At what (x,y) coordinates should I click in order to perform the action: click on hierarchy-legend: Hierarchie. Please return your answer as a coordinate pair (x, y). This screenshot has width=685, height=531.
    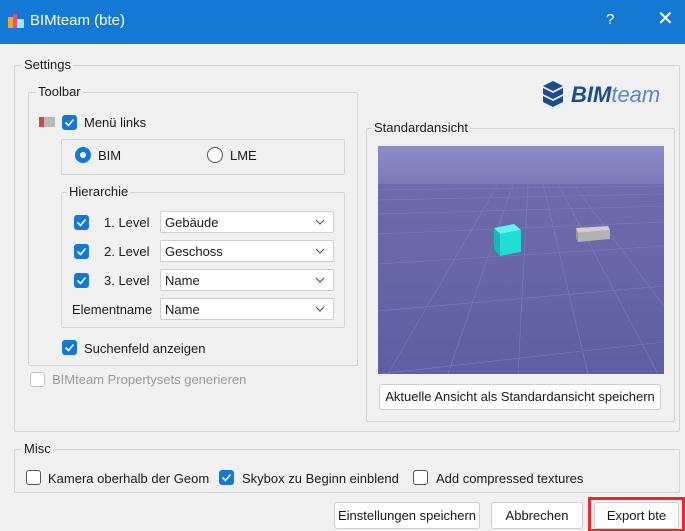
    Looking at the image, I should click on (99, 191).